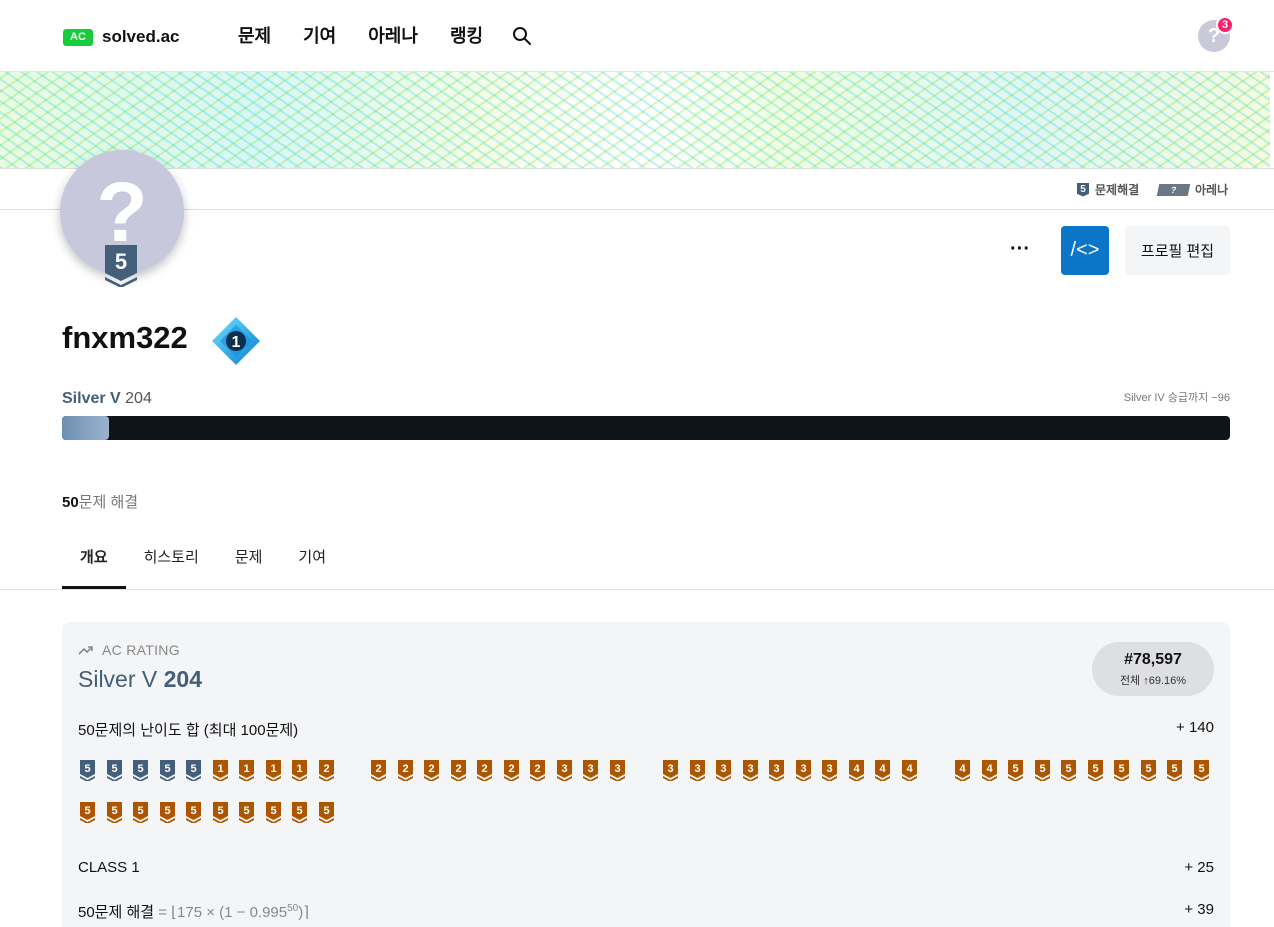 The height and width of the screenshot is (927, 1274). What do you see at coordinates (193, 911) in the screenshot?
I see `solved-row-left: 50문제 해결 = ⌊175 × (1 − 0.99550)⌉` at bounding box center [193, 911].